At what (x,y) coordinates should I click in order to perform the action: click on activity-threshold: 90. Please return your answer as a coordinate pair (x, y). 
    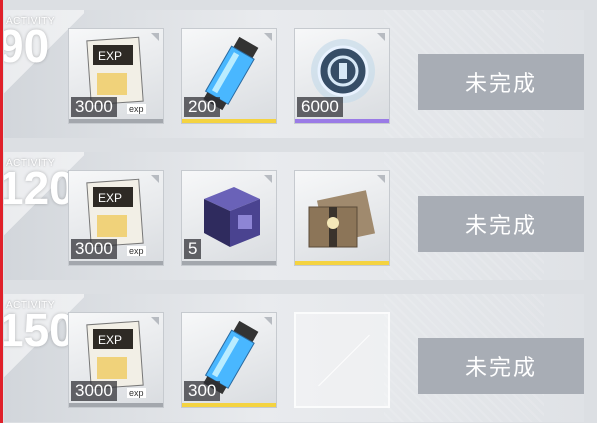
    Looking at the image, I should click on (27, 46).